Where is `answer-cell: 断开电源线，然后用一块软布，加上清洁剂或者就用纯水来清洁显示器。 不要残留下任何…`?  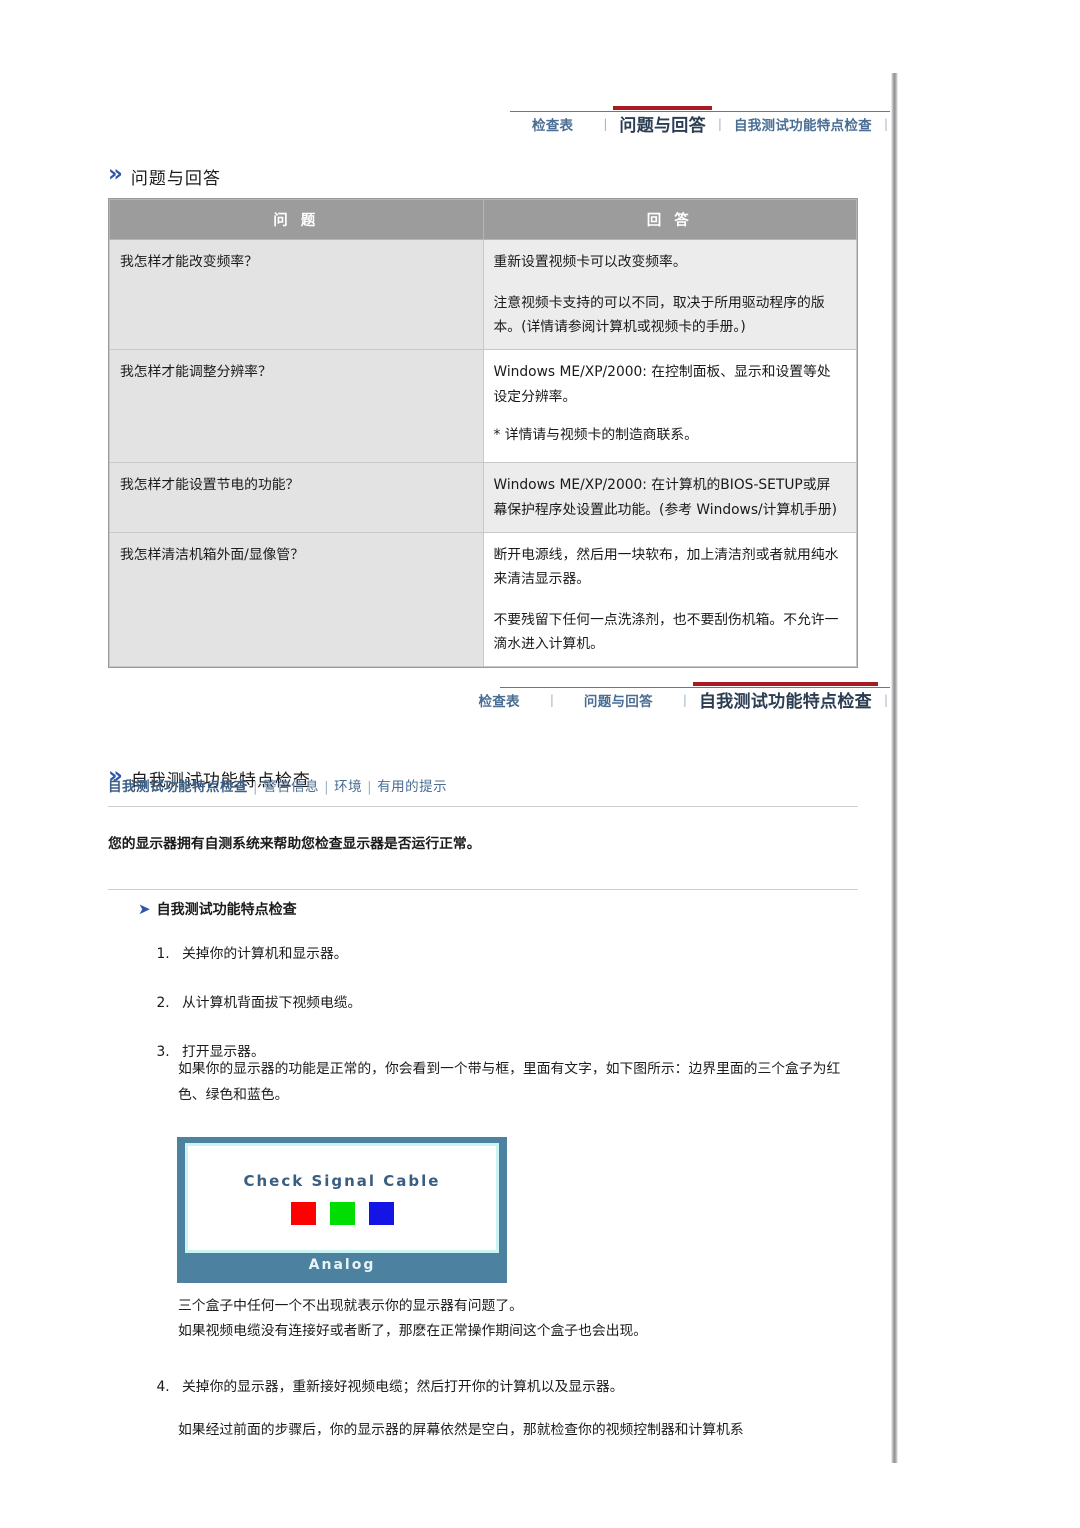 answer-cell: 断开电源线，然后用一块软布，加上清洁剂或者就用纯水来清洁显示器。 不要残留下任何… is located at coordinates (669, 599).